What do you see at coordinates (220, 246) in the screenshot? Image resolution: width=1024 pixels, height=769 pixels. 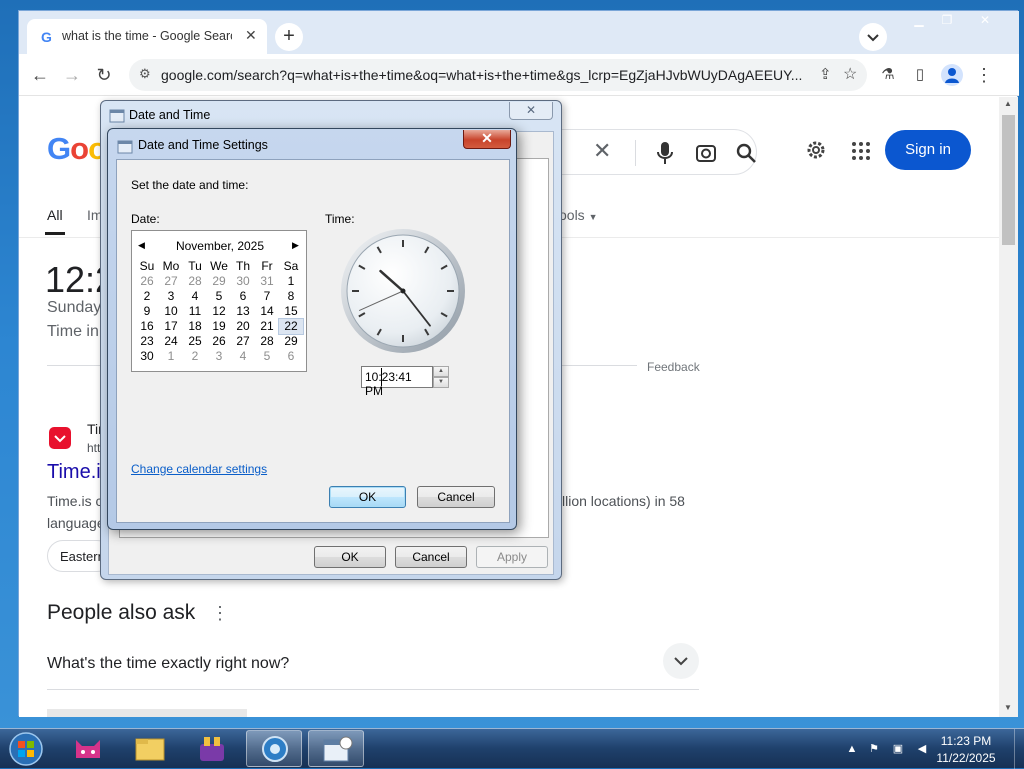 I see `calendar-month-label: November, 2025` at bounding box center [220, 246].